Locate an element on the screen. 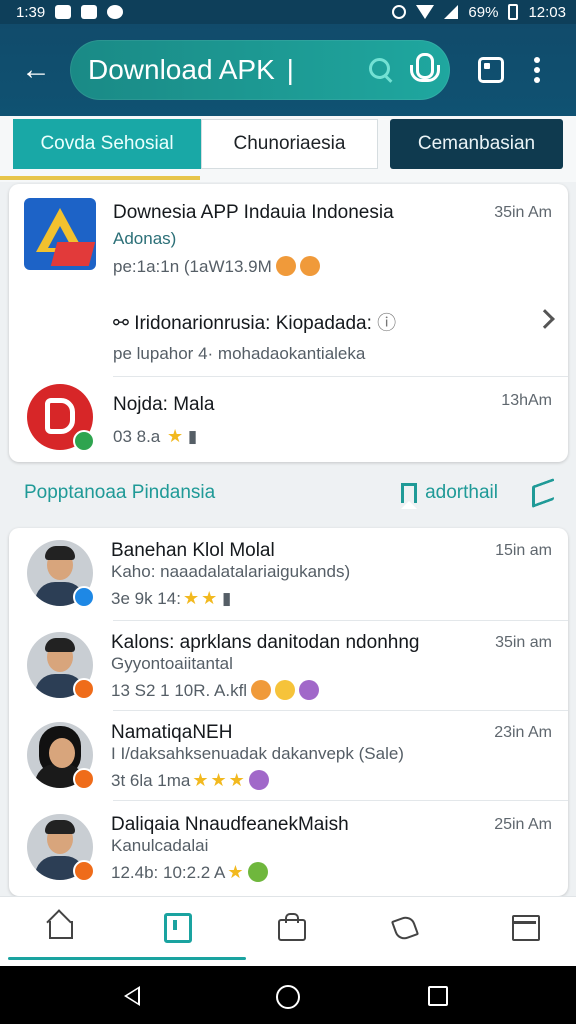 Image resolution: width=576 pixels, height=1024 pixels. search-input: Download APK | is located at coordinates (260, 70).